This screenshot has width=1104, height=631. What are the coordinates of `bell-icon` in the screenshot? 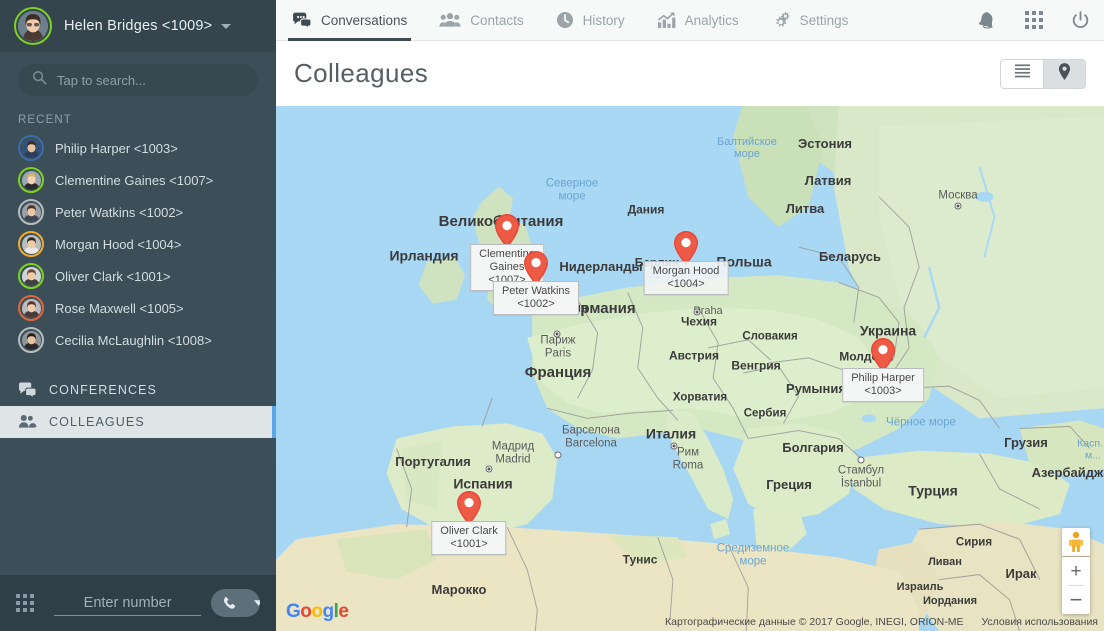 It's located at (986, 20).